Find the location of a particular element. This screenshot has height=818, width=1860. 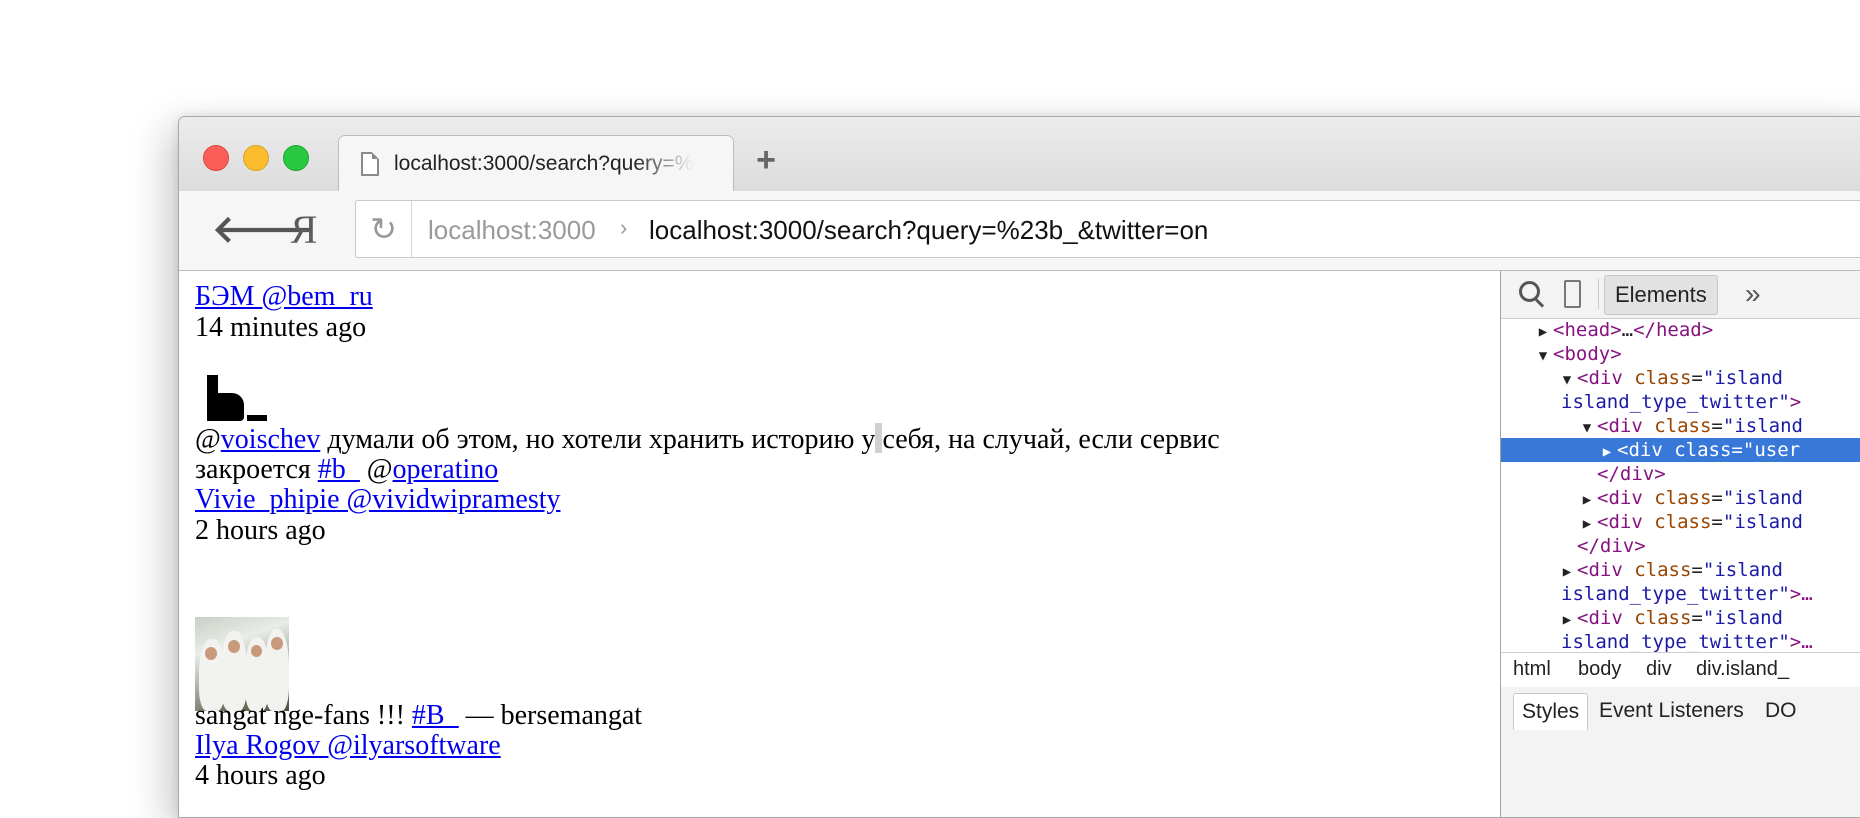

tweet-author-link: Ilya Rogov @ilyarsoftware is located at coordinates (348, 745).